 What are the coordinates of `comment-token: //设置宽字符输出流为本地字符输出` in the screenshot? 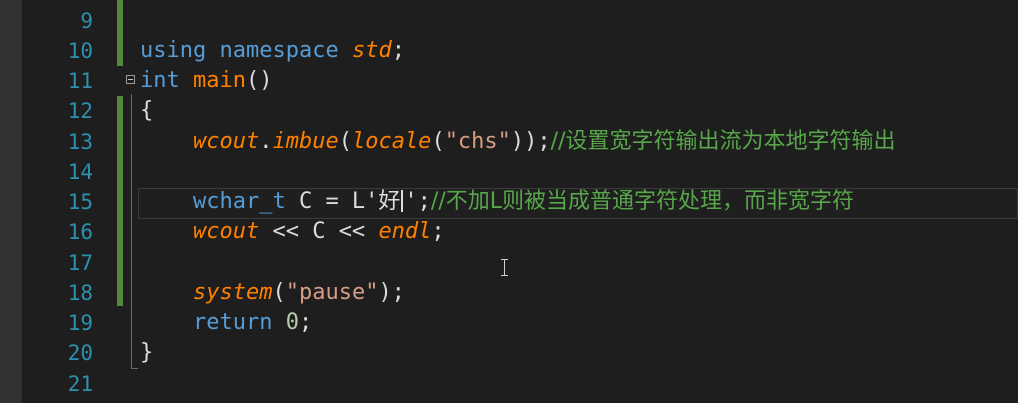 It's located at (723, 141).